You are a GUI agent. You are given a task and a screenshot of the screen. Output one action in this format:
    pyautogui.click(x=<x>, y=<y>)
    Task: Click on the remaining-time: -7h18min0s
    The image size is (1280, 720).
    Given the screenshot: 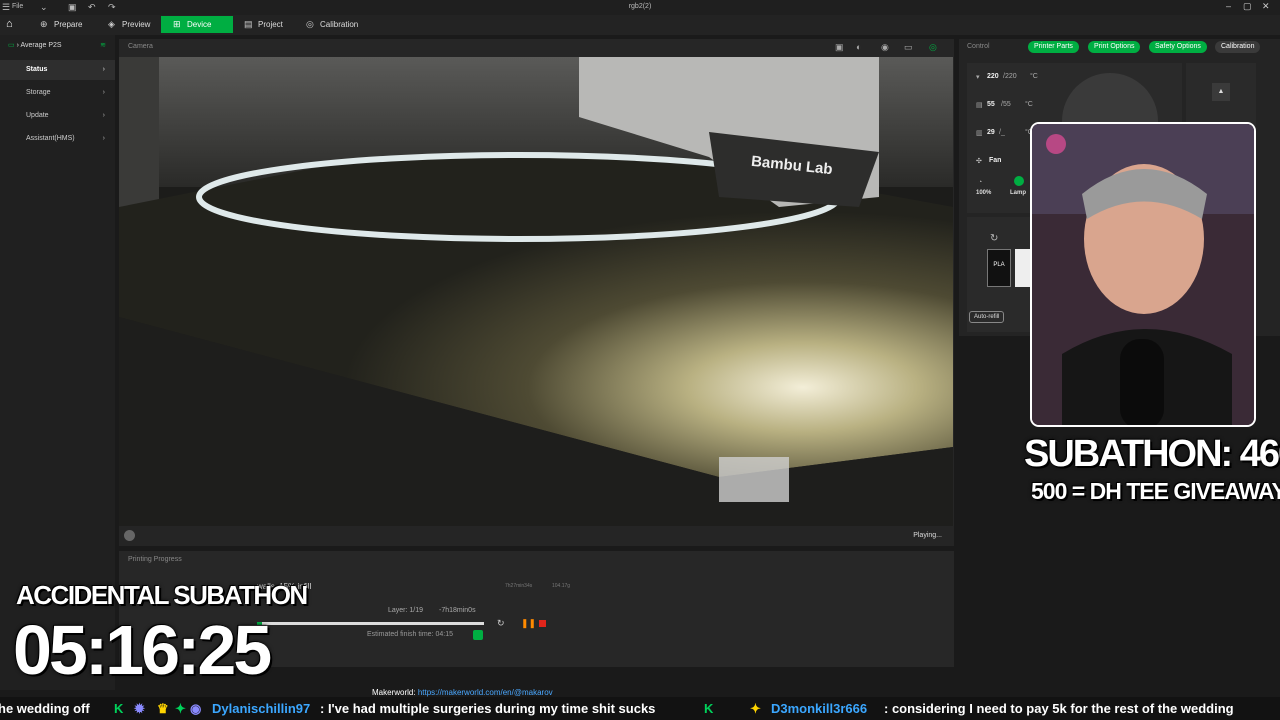 What is the action you would take?
    pyautogui.click(x=457, y=610)
    